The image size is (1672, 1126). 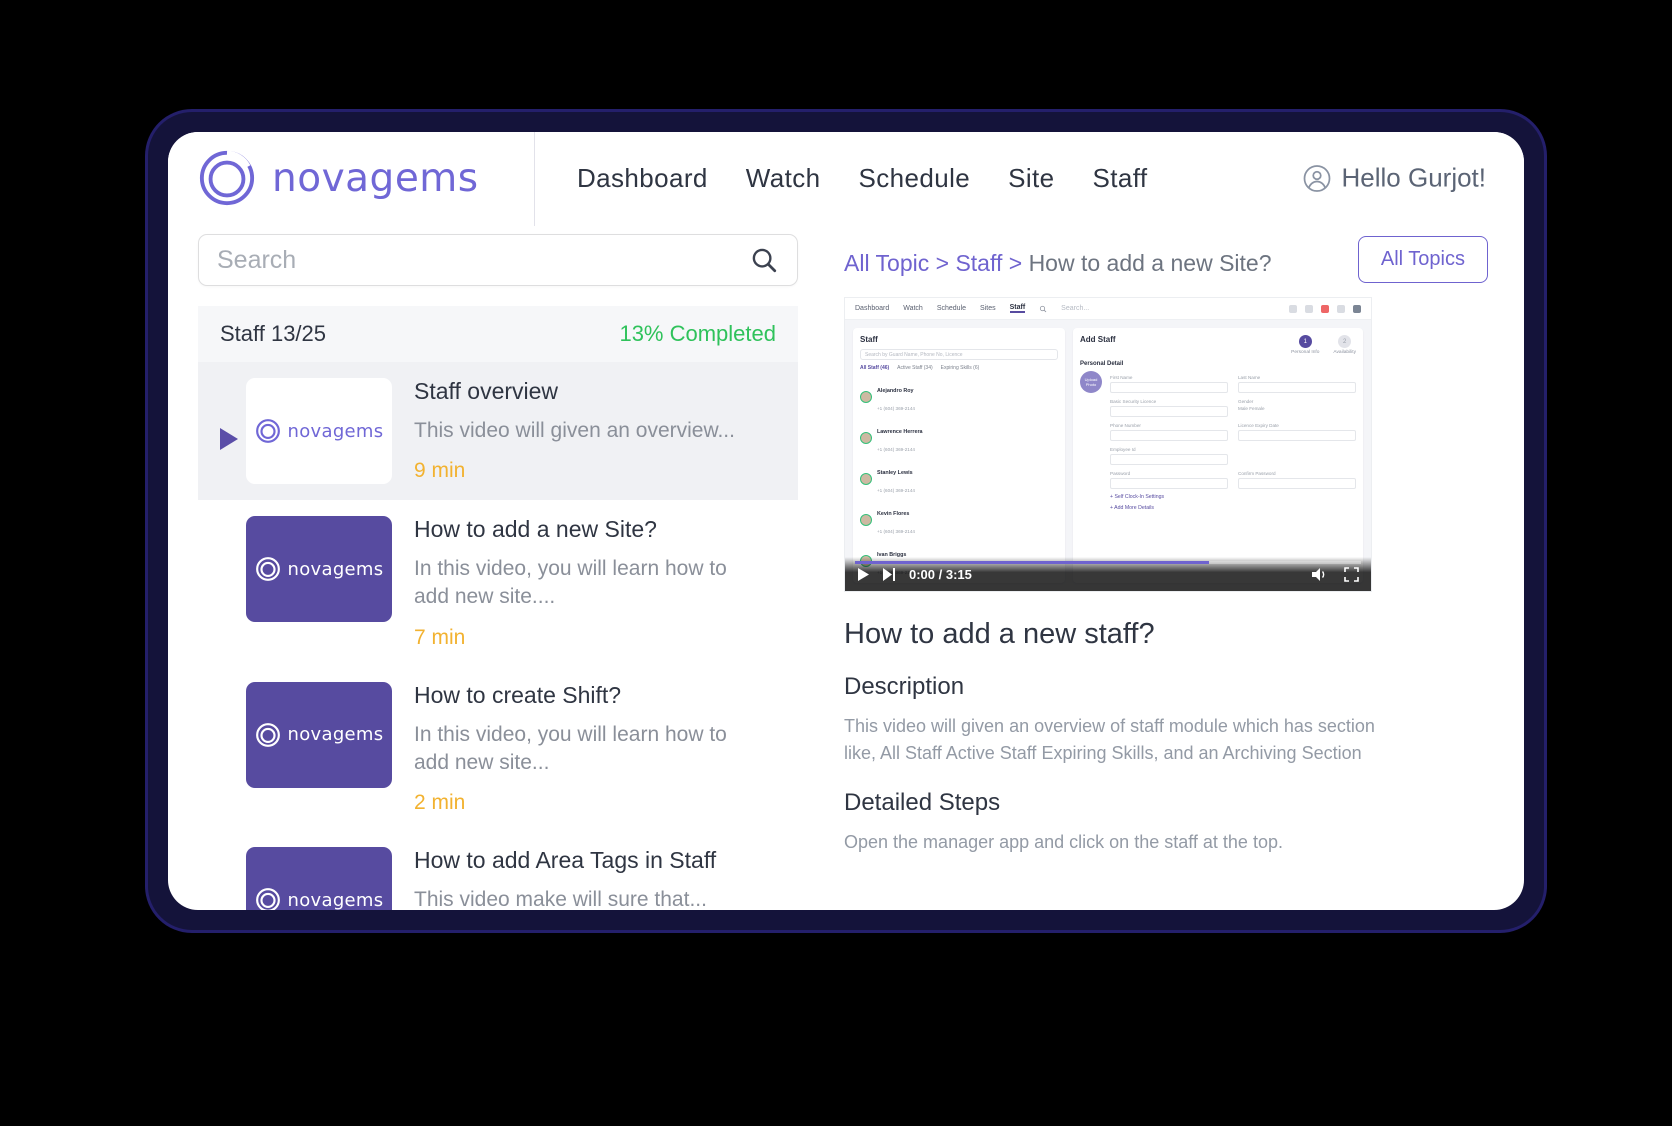 I want to click on preview-staff-row: Alejandro Roy +1 (604) 369-2144, so click(x=959, y=396).